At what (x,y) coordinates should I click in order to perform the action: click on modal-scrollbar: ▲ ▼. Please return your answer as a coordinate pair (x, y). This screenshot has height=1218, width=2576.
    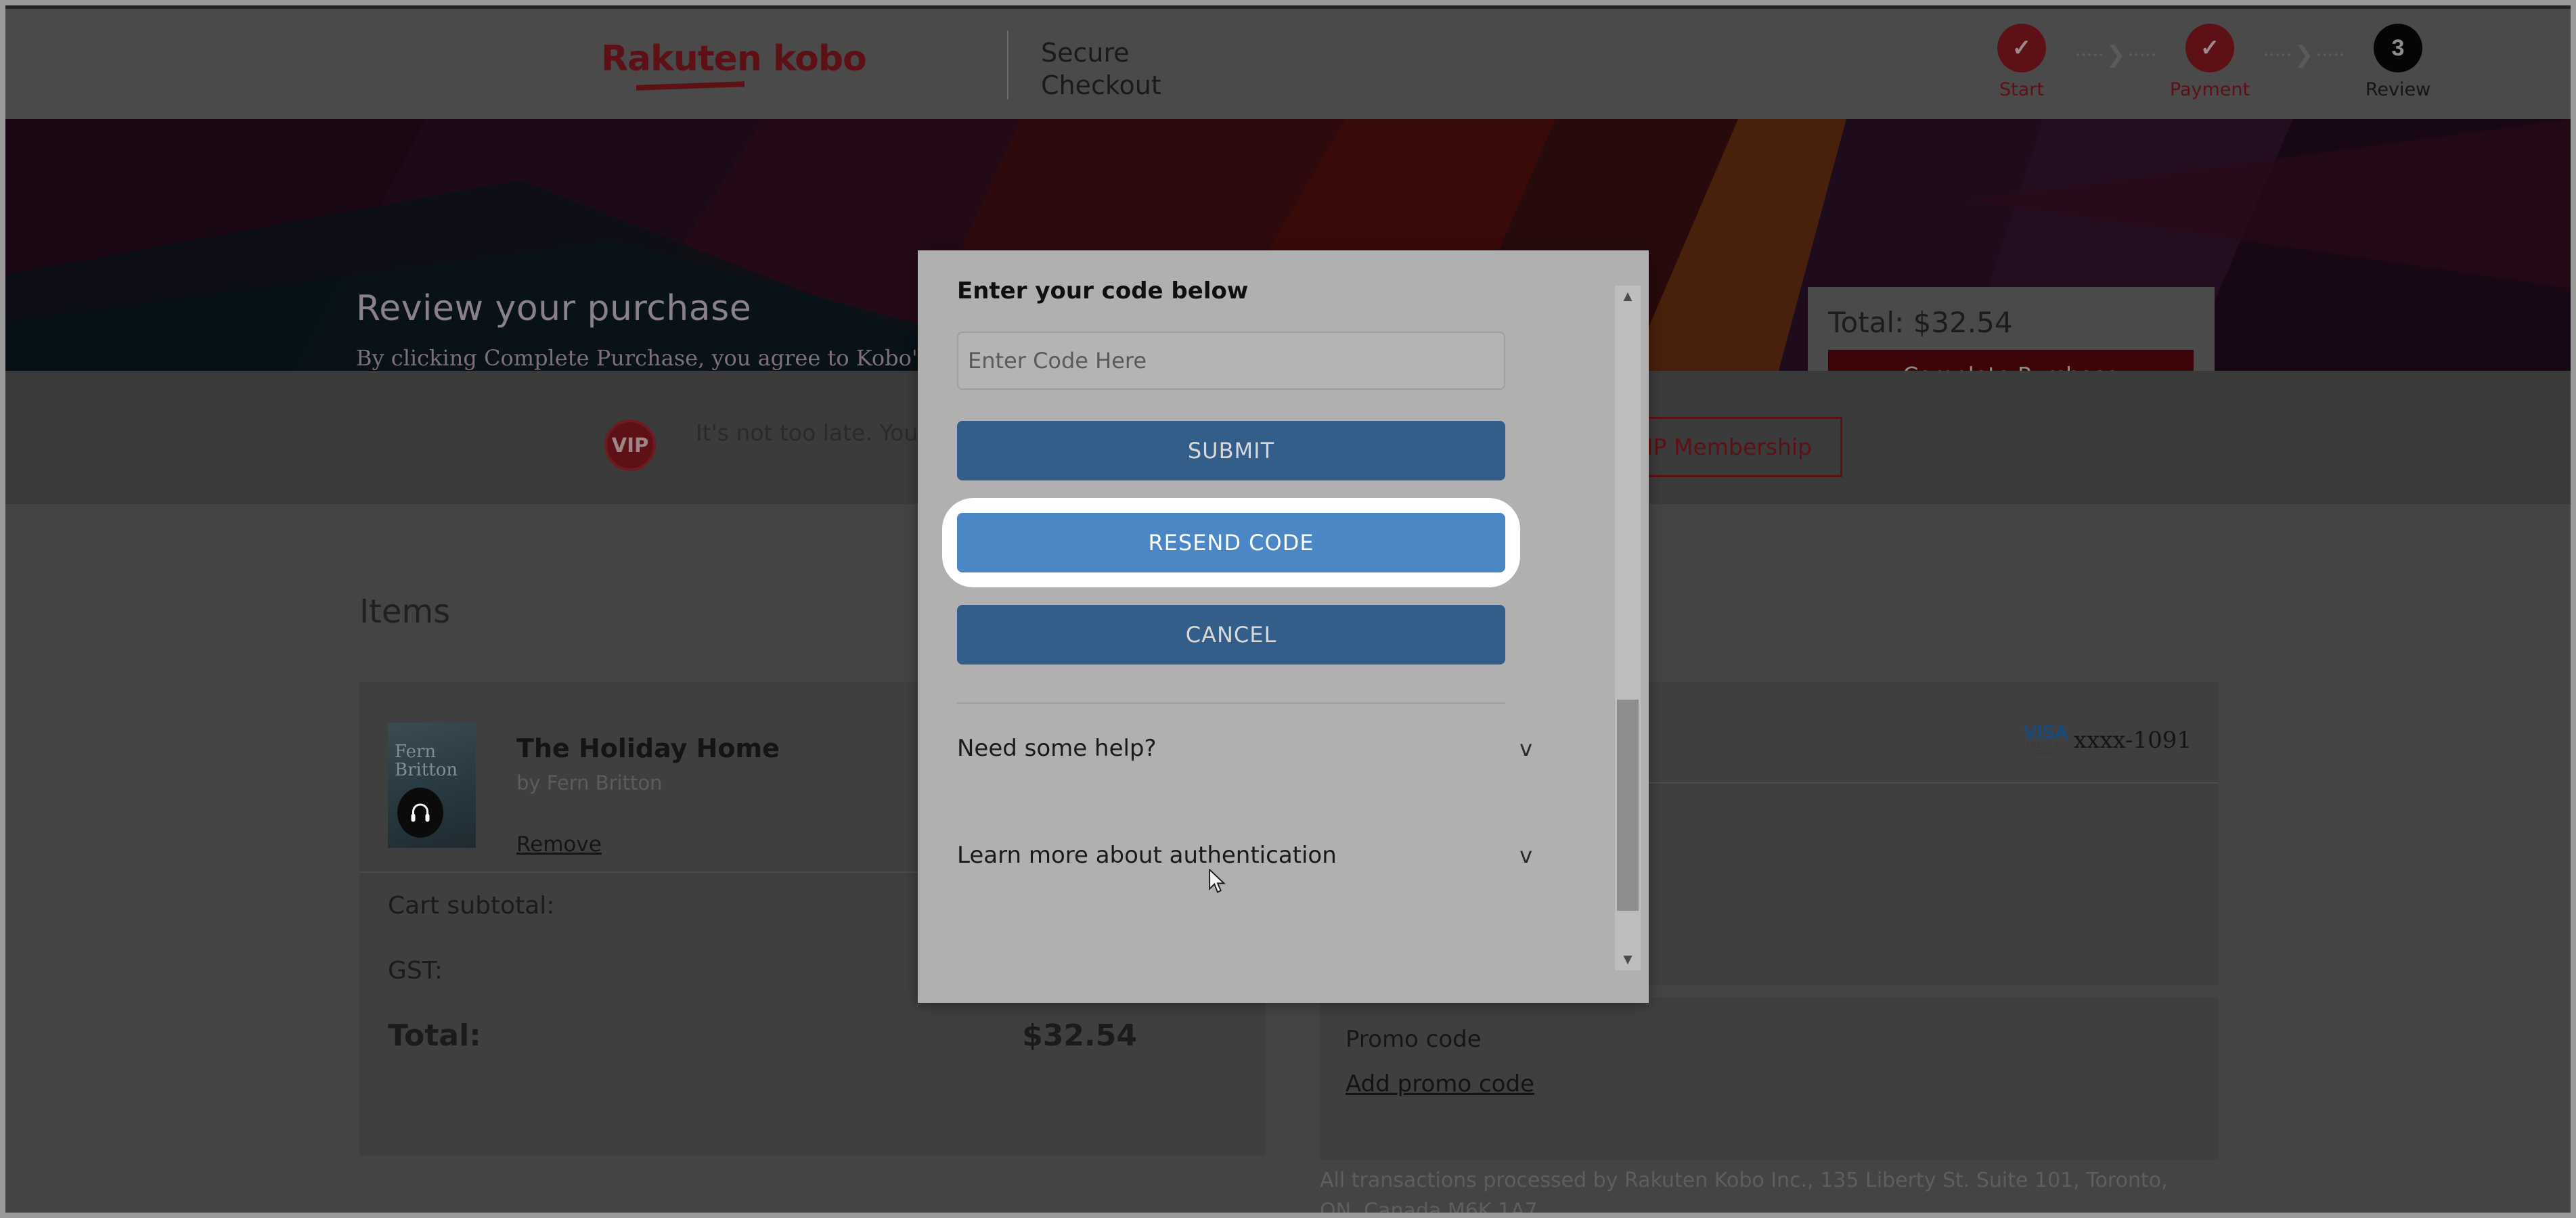
    Looking at the image, I should click on (1628, 628).